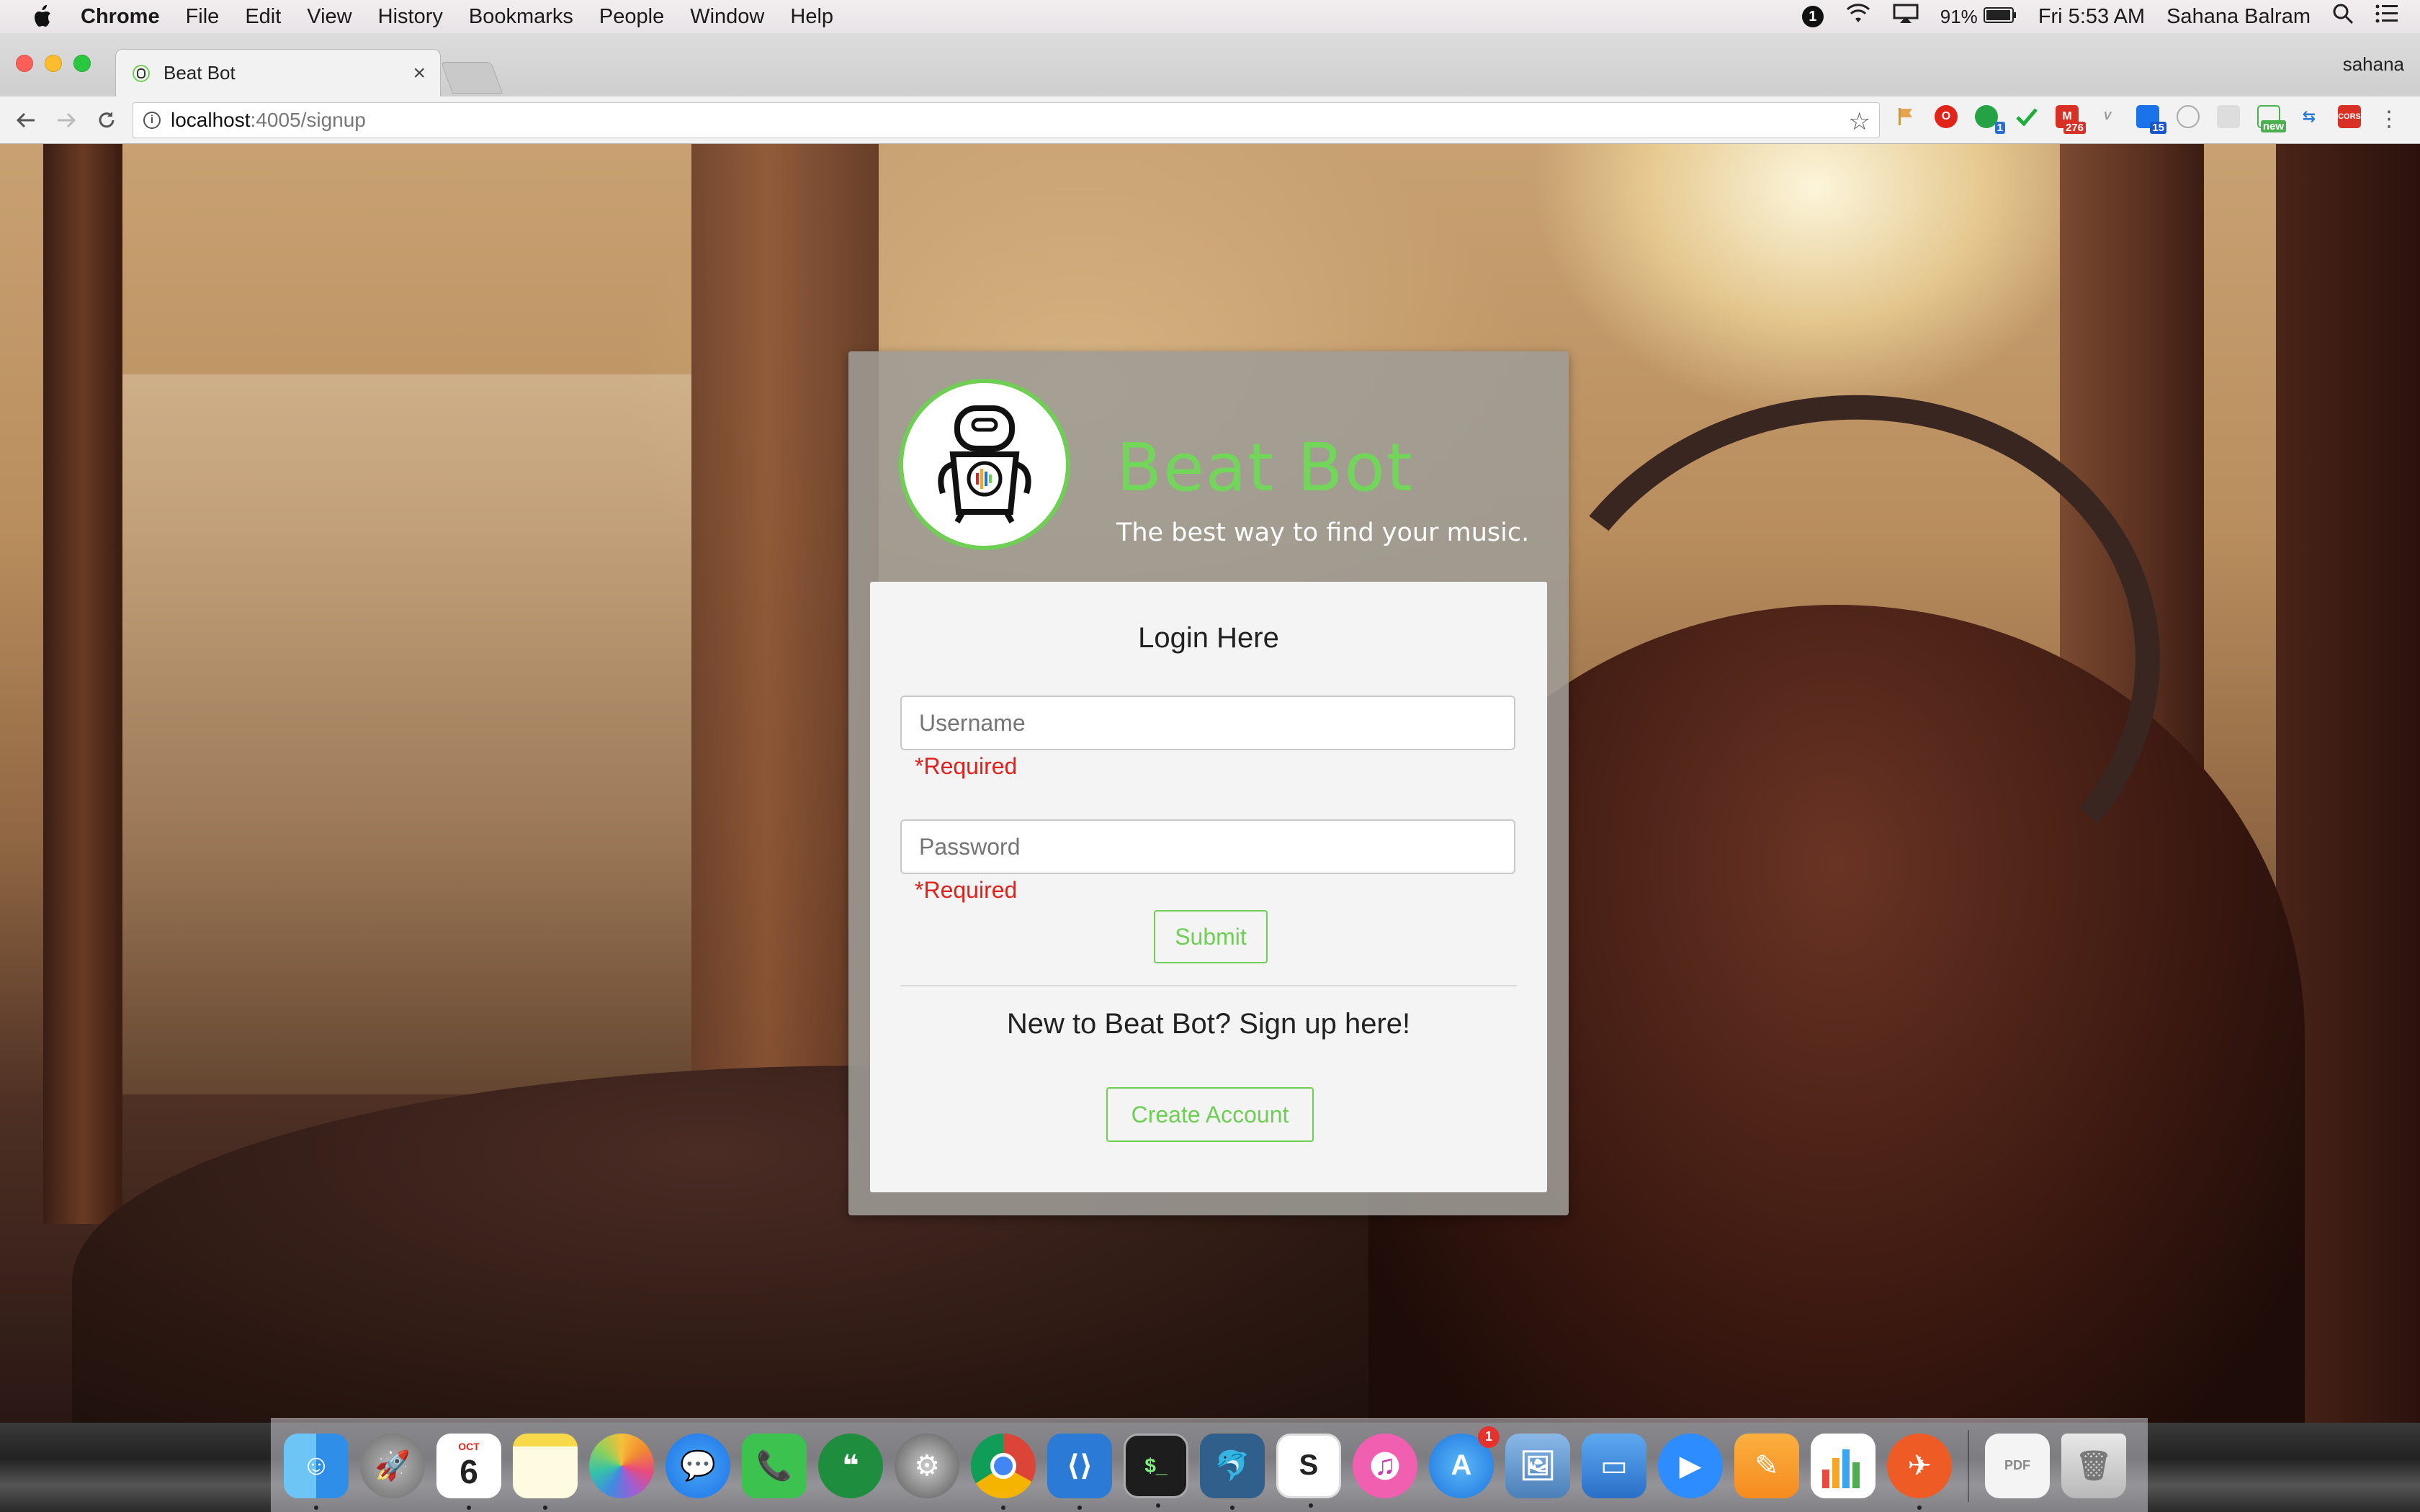 The image size is (2420, 1512). Describe the element at coordinates (1210, 1114) in the screenshot. I see `create-account-button: Create Account` at that location.